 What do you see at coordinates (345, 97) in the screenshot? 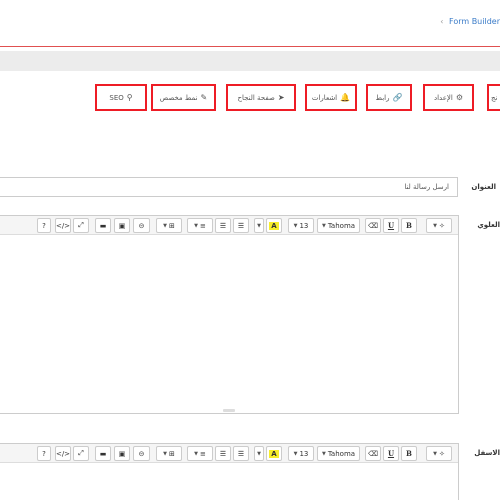
I see `bell-icon: 🔔` at bounding box center [345, 97].